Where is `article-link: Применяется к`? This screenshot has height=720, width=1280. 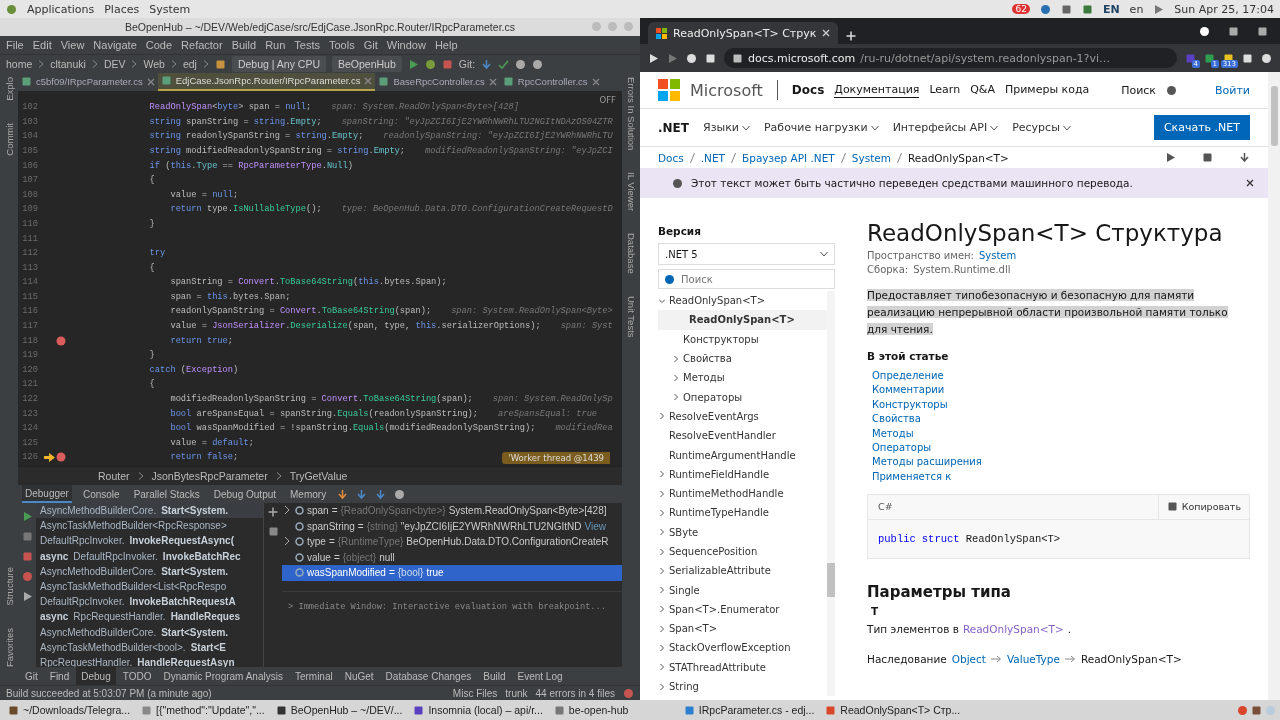 article-link: Применяется к is located at coordinates (1061, 476).